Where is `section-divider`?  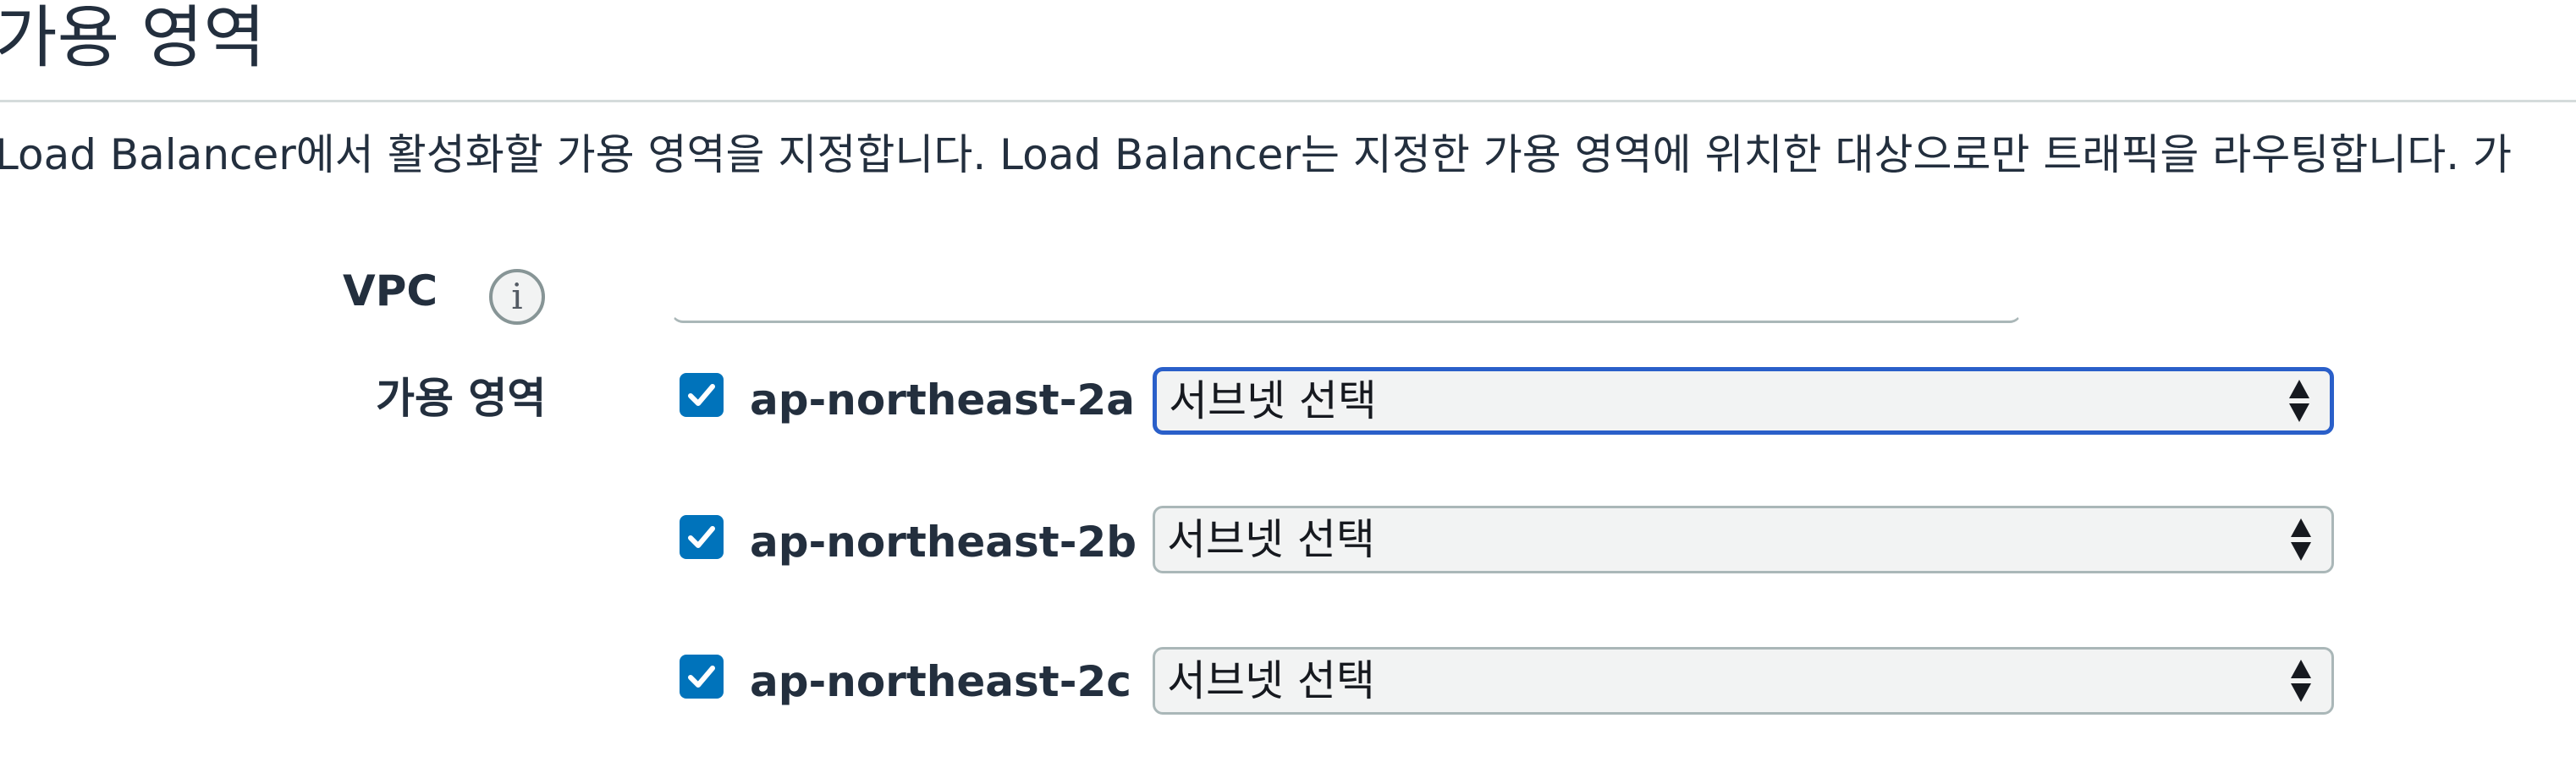
section-divider is located at coordinates (1288, 101).